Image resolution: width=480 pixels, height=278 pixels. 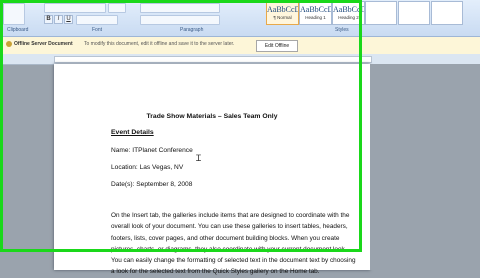 I want to click on styles-group-label: Styles, so click(x=342, y=30).